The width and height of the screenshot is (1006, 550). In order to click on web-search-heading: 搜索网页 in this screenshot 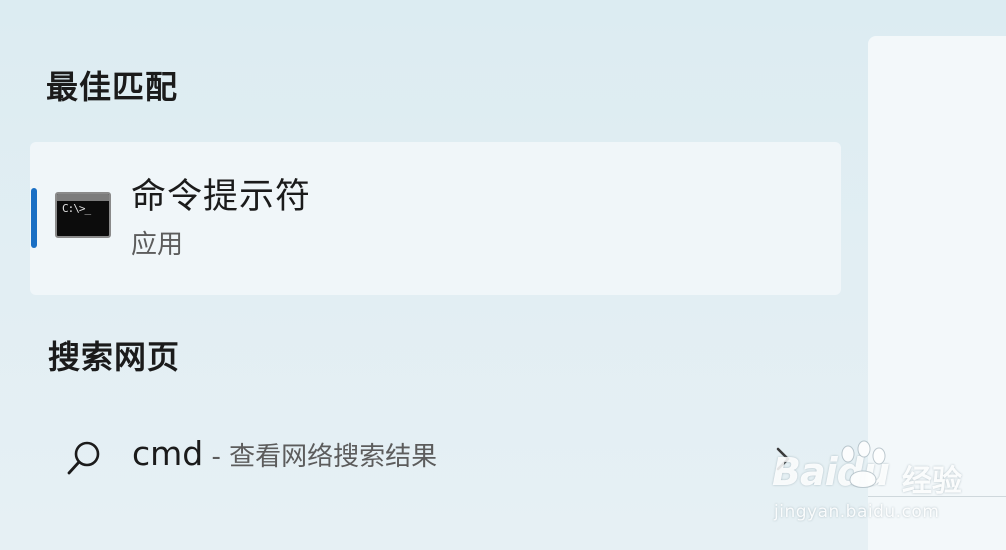, I will do `click(114, 357)`.